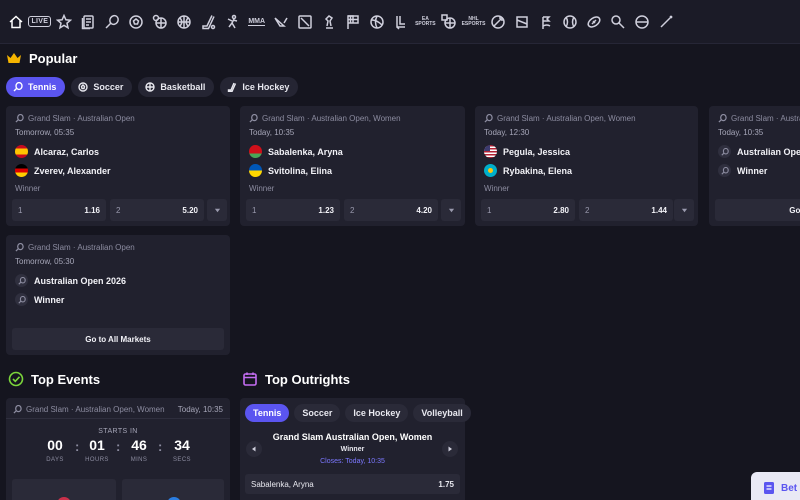 This screenshot has height=500, width=800. Describe the element at coordinates (626, 210) in the screenshot. I see `odd-button-2: 2 1.44` at that location.